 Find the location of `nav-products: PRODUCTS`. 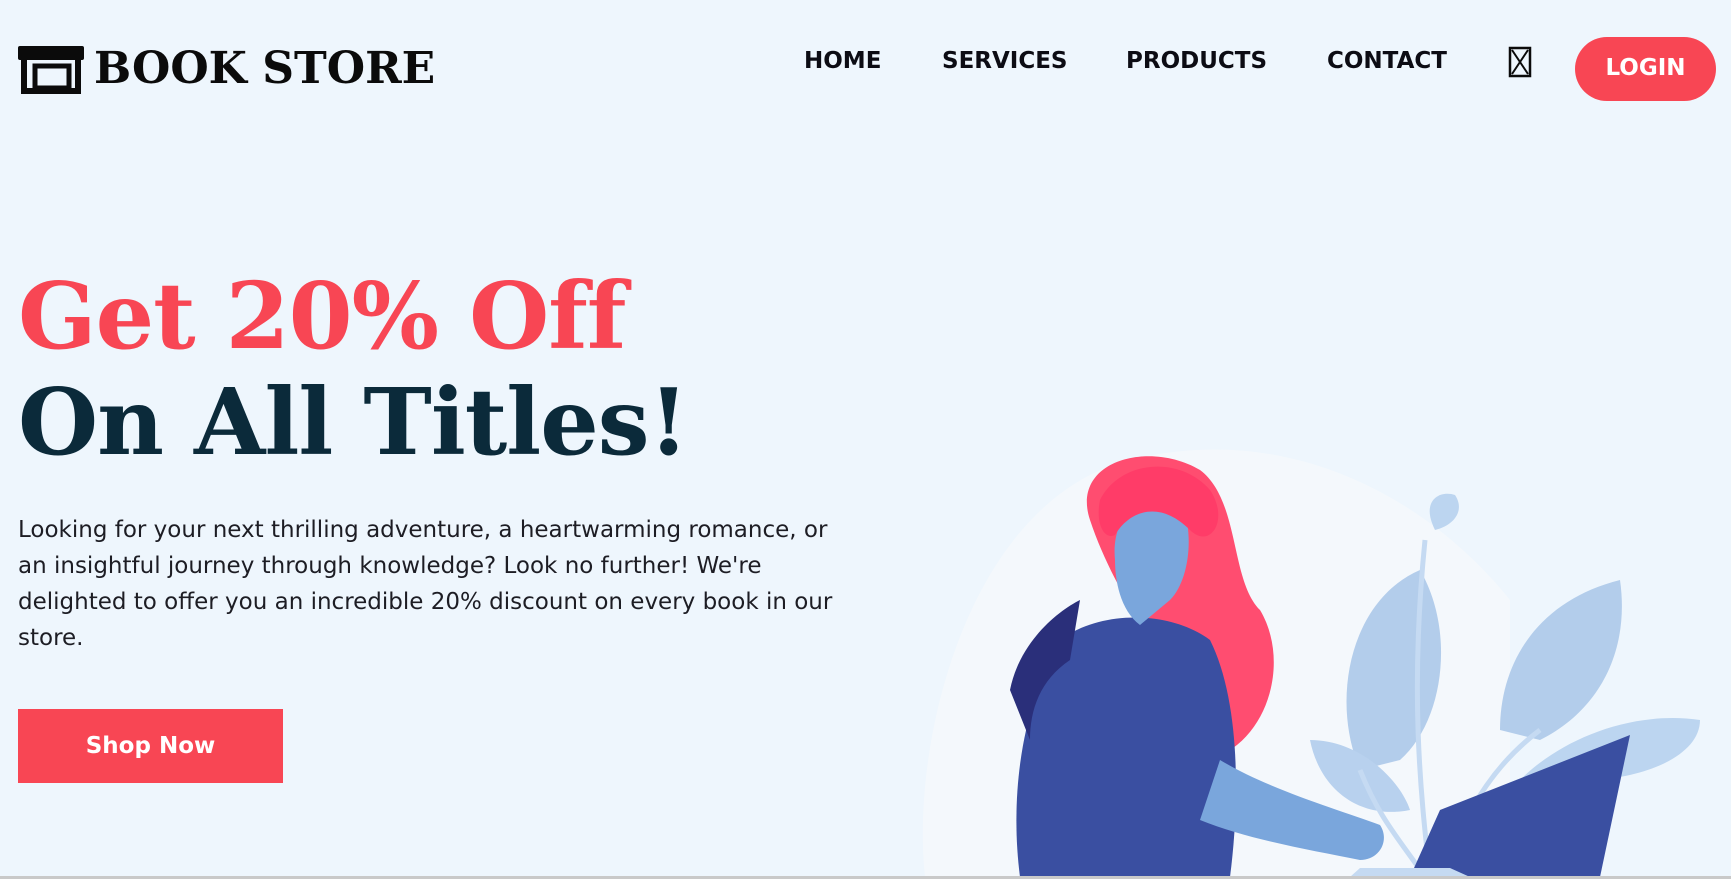

nav-products: PRODUCTS is located at coordinates (1196, 61).